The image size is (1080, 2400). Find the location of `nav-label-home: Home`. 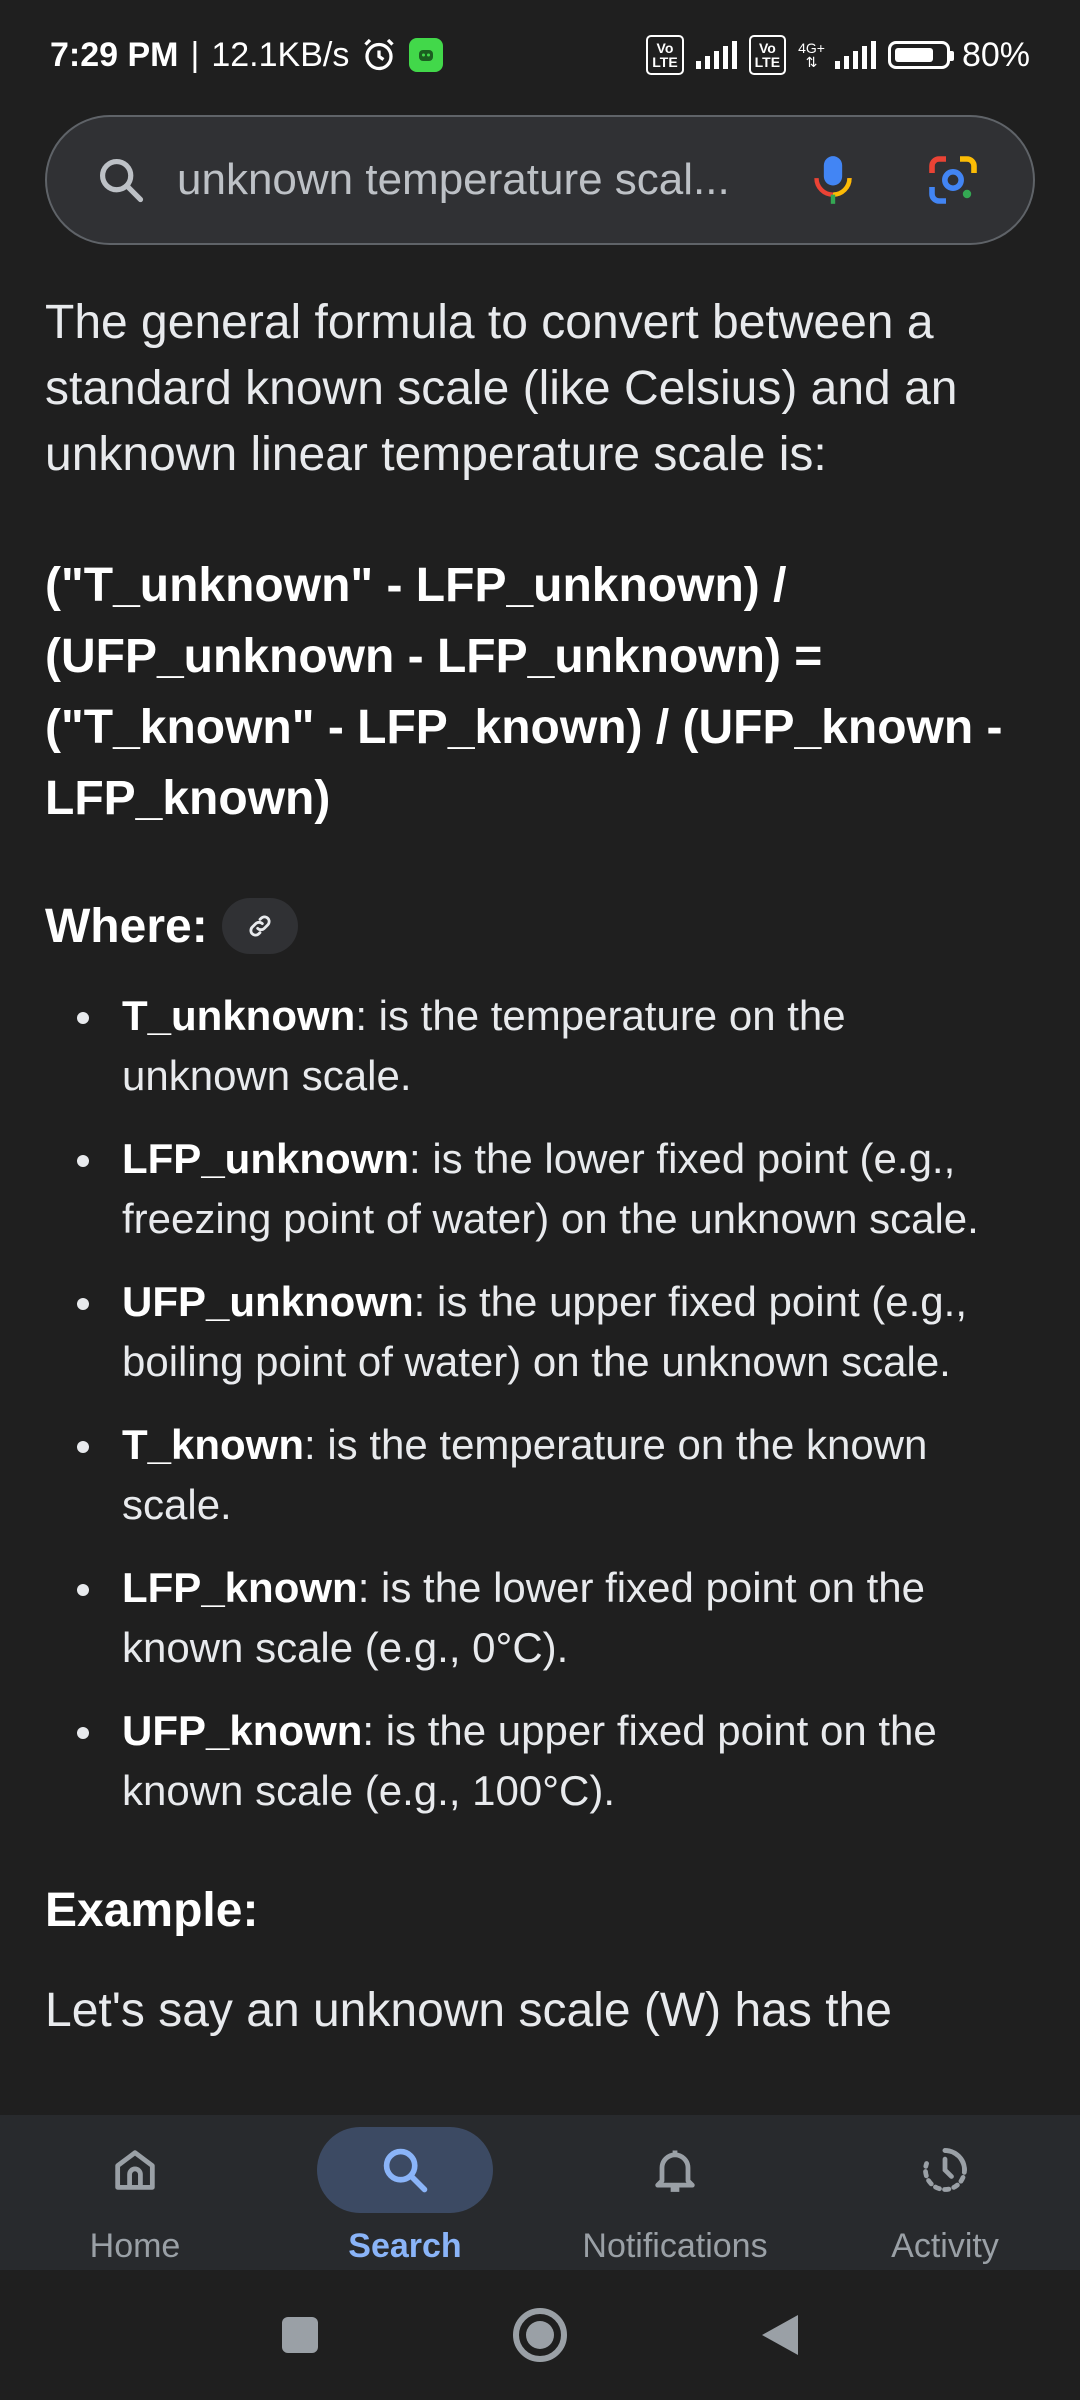

nav-label-home: Home is located at coordinates (135, 2246).